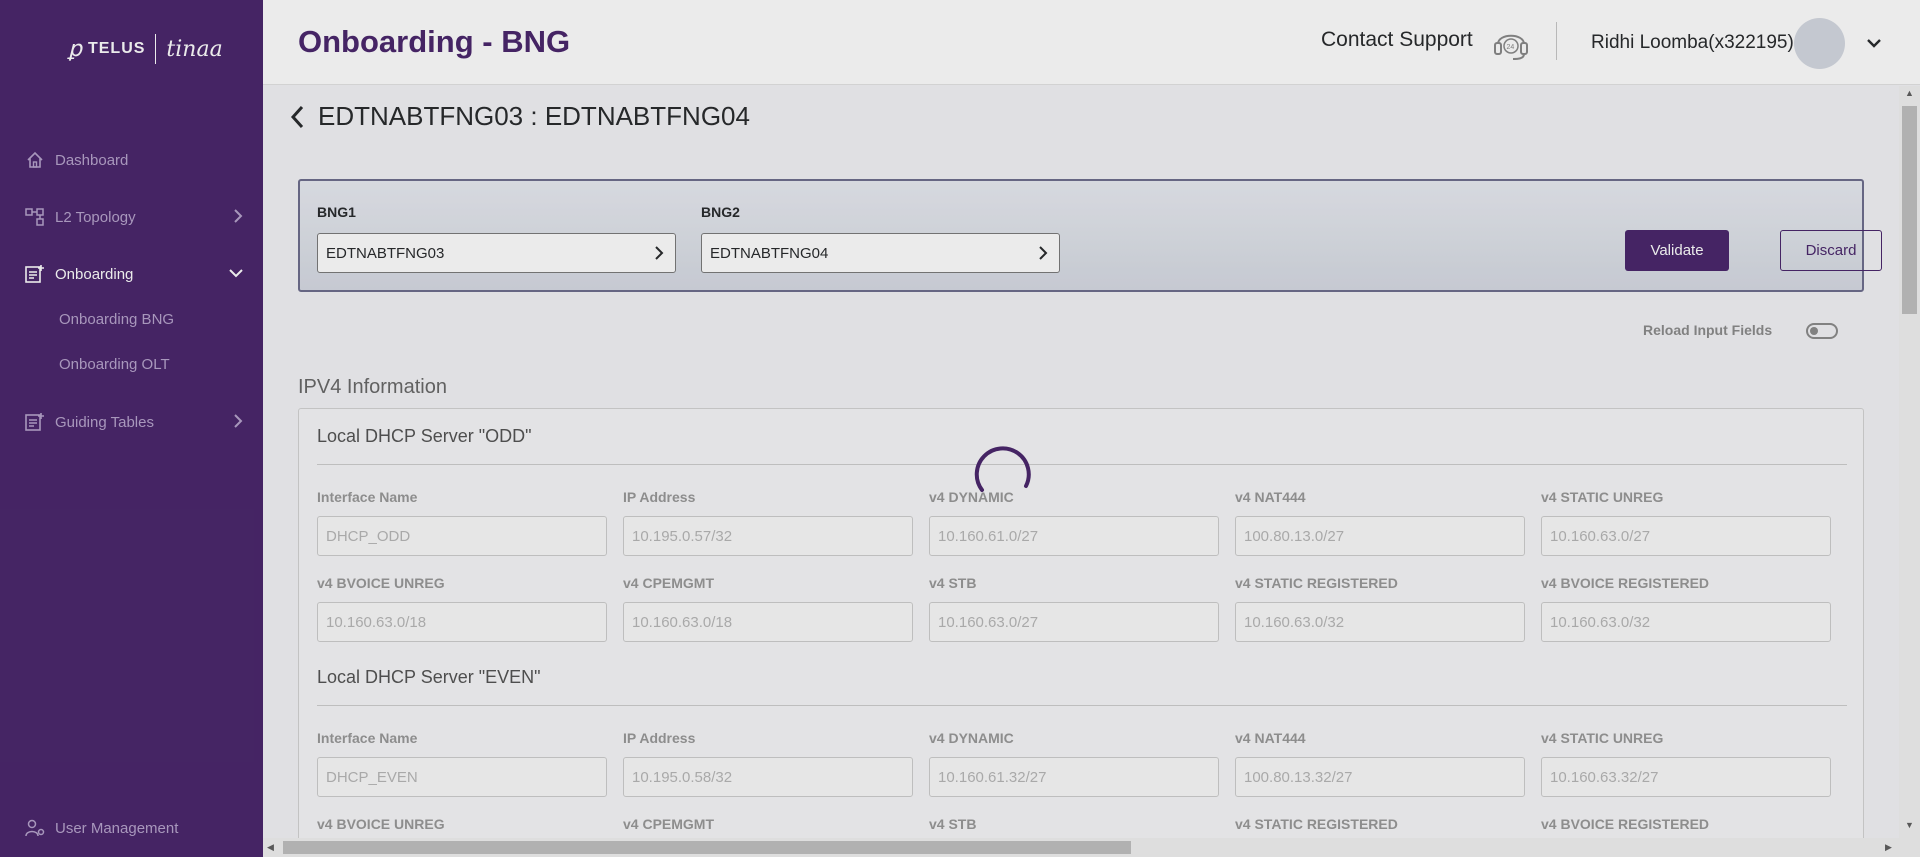  What do you see at coordinates (707, 847) in the screenshot?
I see `horizontal-scroll-thumb` at bounding box center [707, 847].